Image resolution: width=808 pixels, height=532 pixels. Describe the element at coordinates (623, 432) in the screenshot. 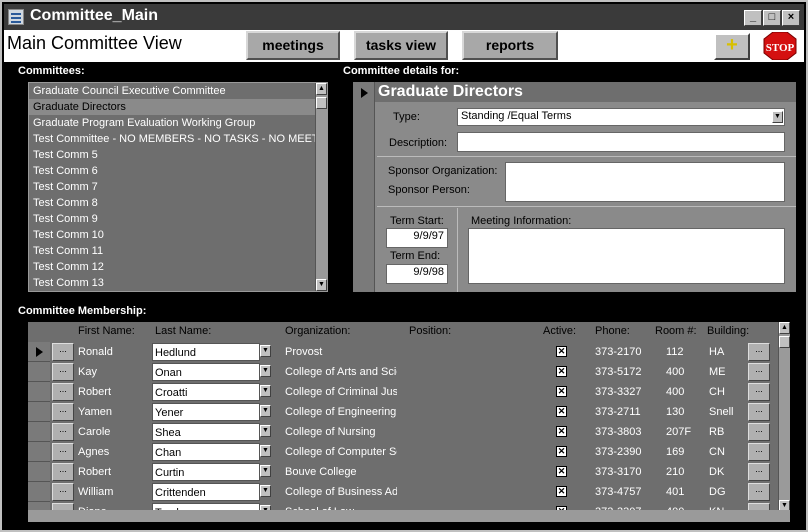

I see `phone-cell: 373-3803` at that location.